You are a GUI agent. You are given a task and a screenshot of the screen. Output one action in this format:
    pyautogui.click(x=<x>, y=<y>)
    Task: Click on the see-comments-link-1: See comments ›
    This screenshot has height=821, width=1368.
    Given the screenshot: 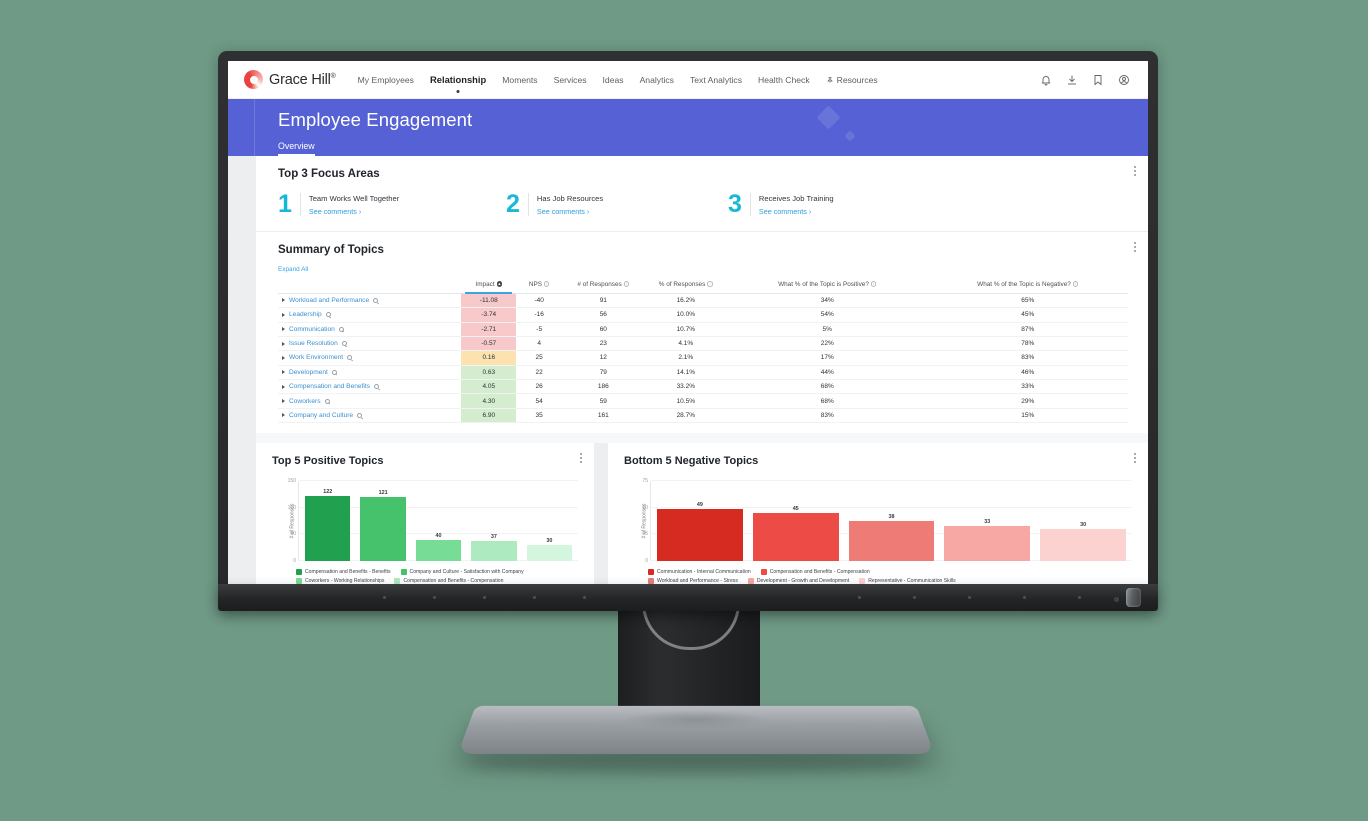 What is the action you would take?
    pyautogui.click(x=354, y=211)
    